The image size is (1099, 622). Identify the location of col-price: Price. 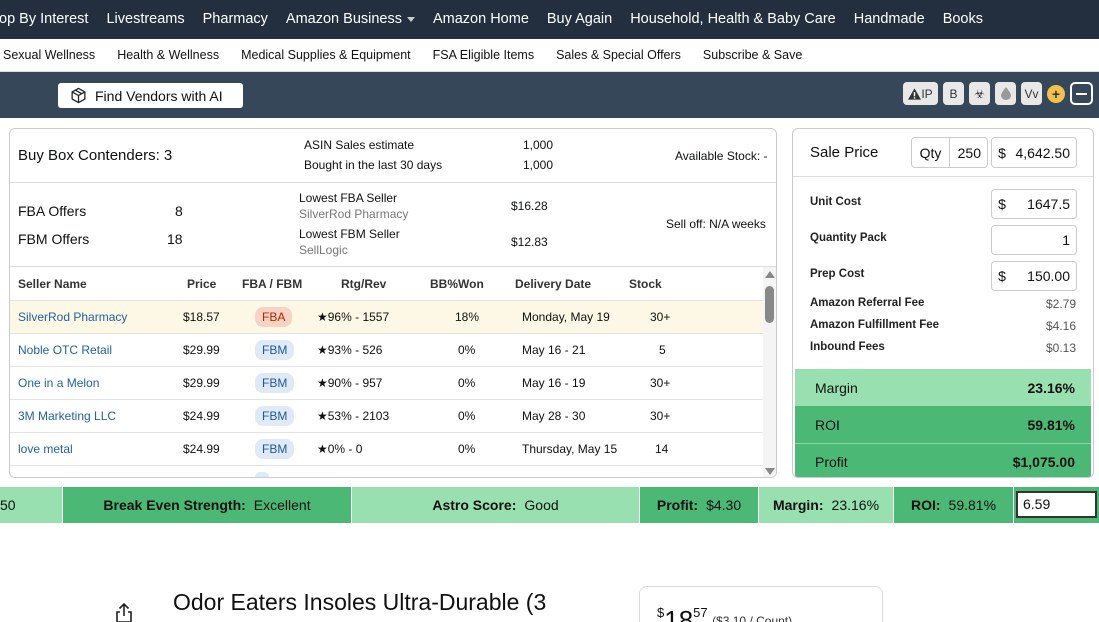
(201, 284).